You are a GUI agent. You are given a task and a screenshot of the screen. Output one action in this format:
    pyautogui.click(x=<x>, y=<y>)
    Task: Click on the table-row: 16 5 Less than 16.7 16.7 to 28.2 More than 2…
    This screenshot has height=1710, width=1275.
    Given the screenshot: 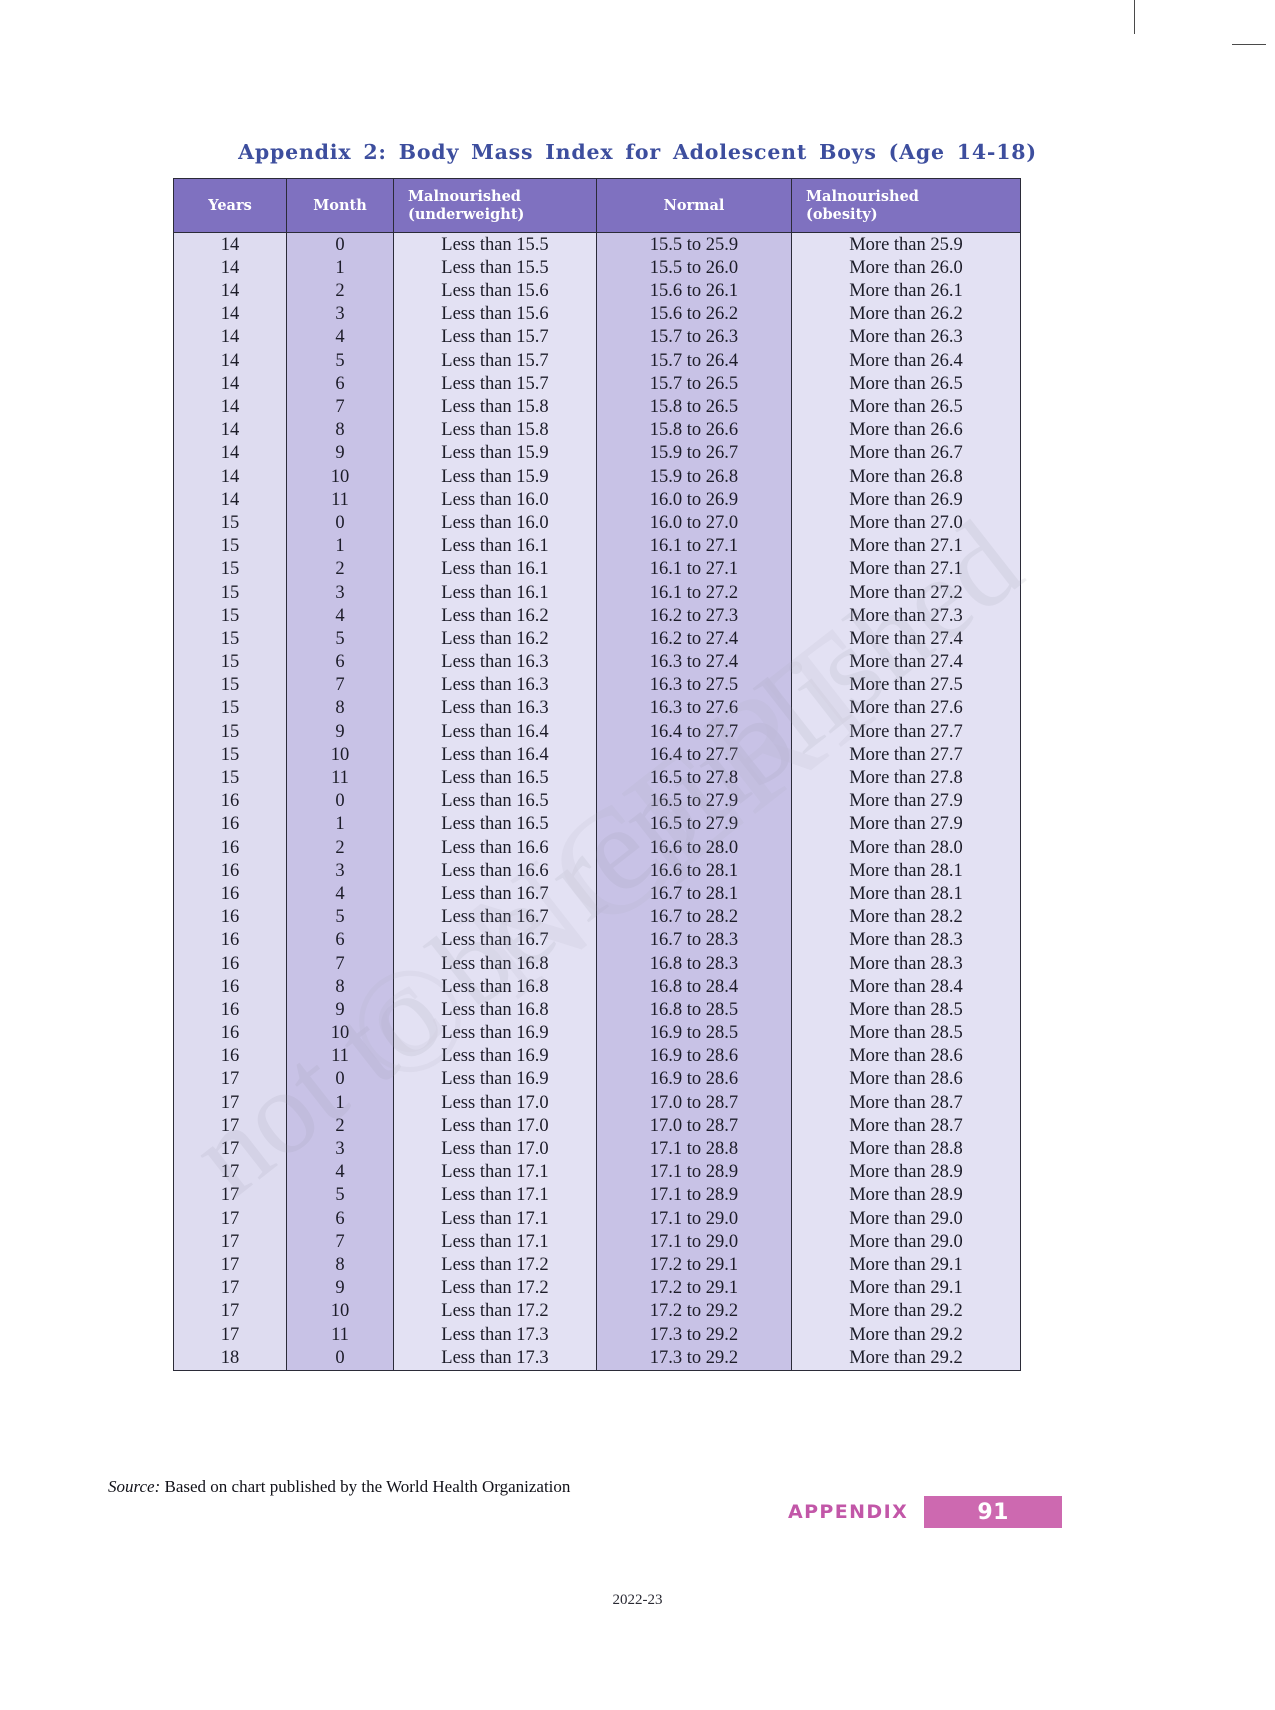 What is the action you would take?
    pyautogui.click(x=597, y=917)
    